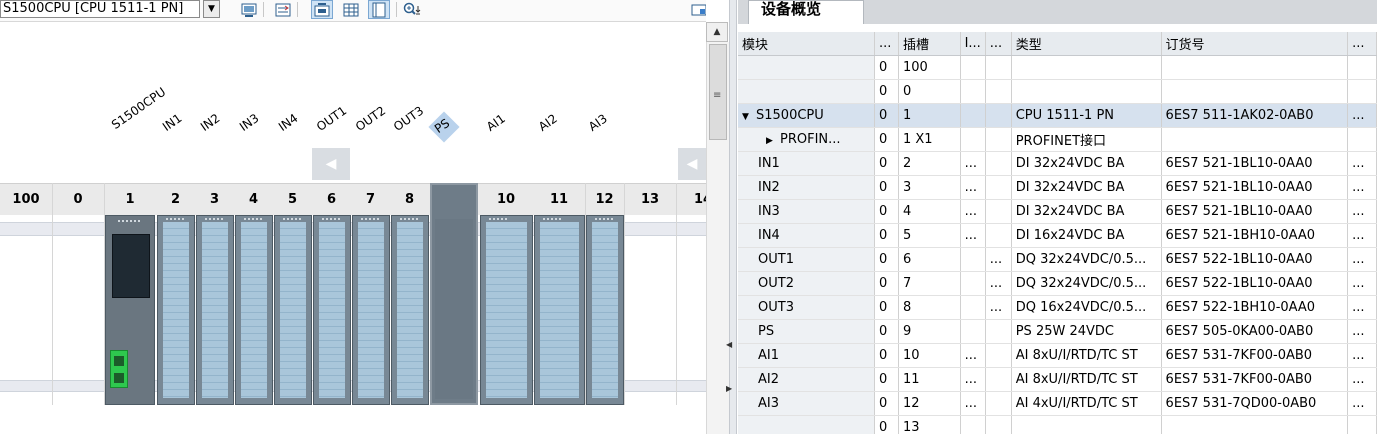 This screenshot has width=1377, height=434. I want to click on table-icon, so click(351, 9).